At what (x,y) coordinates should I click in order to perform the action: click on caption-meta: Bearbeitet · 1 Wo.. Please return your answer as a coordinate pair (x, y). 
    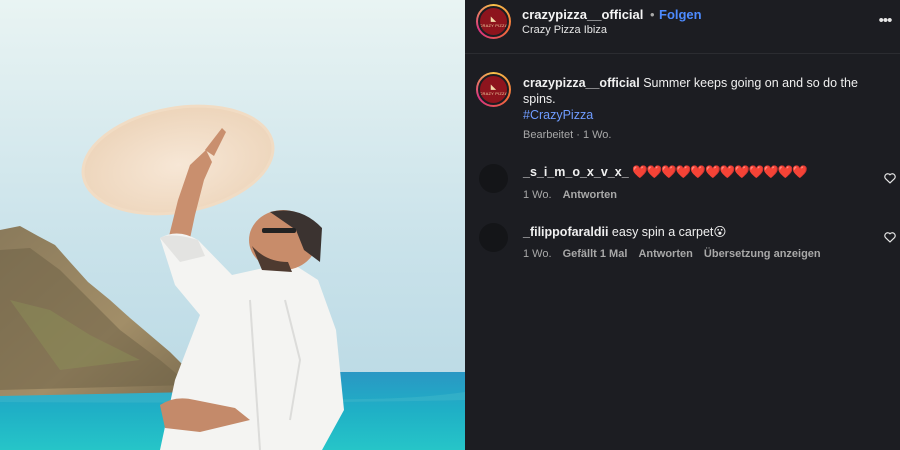
    Looking at the image, I should click on (567, 135).